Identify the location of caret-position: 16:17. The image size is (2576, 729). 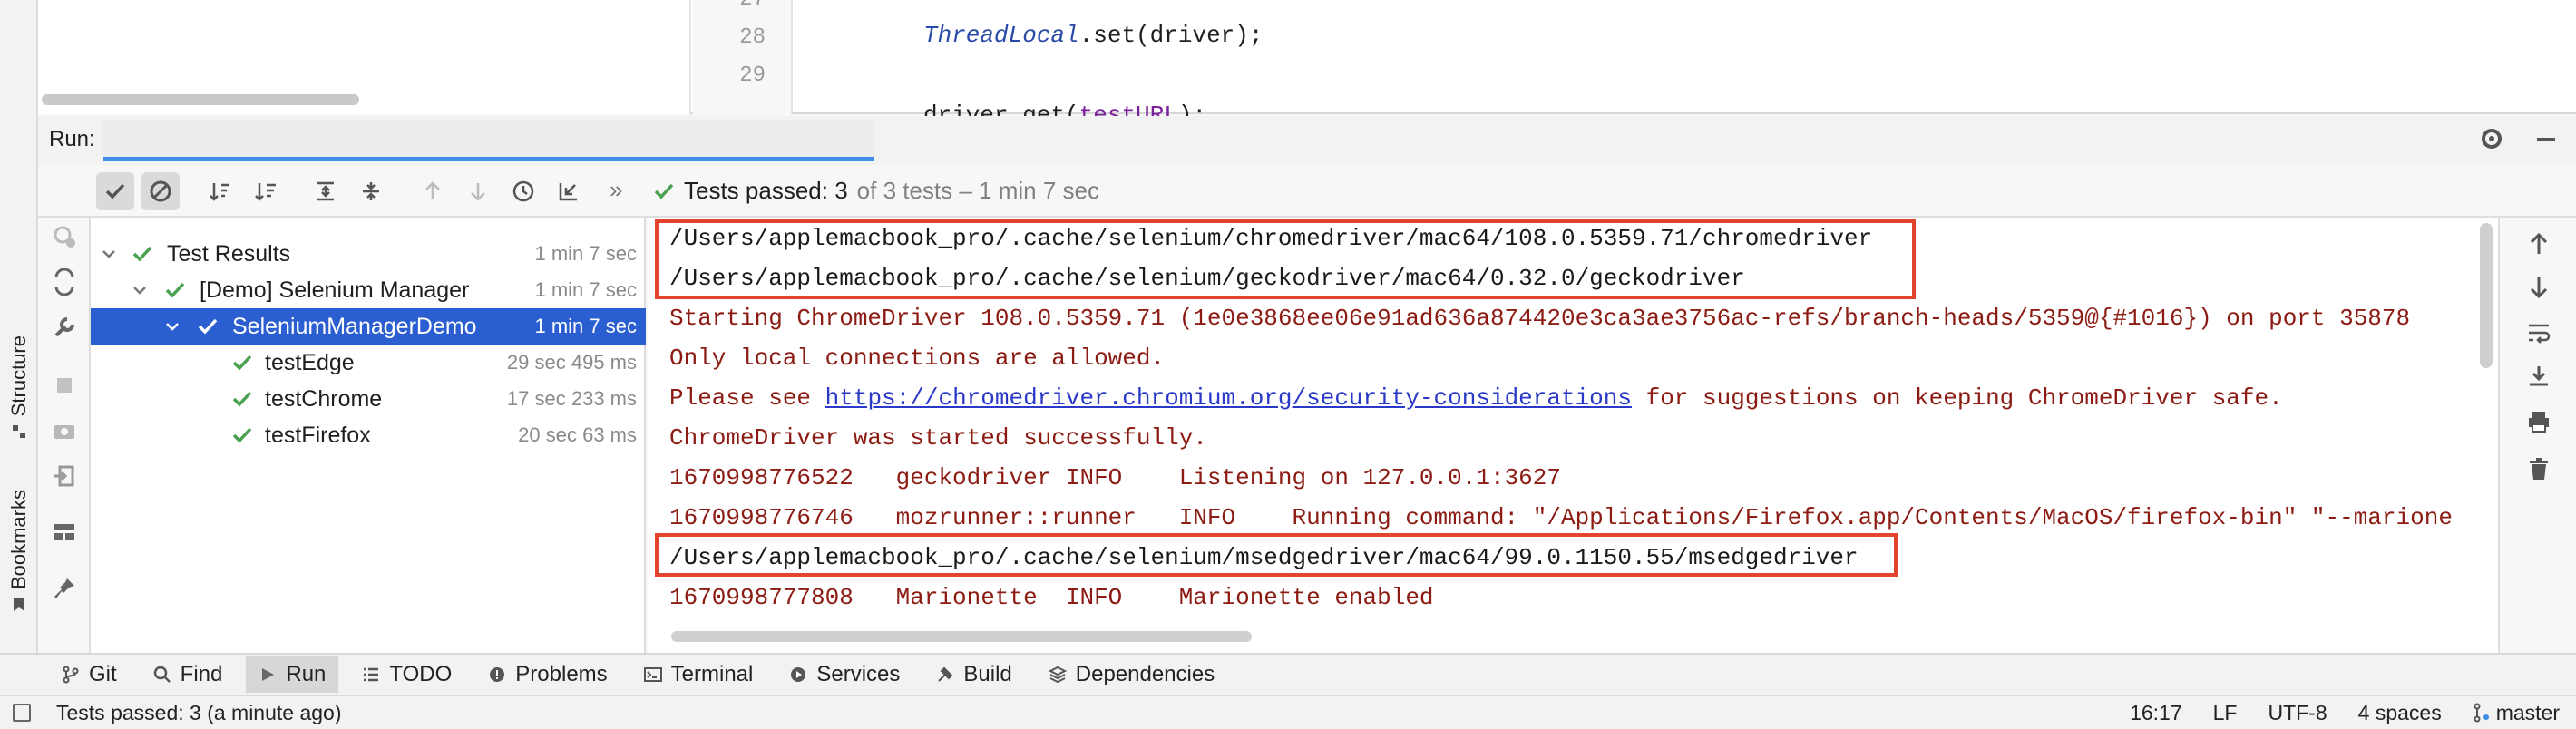
(2156, 713).